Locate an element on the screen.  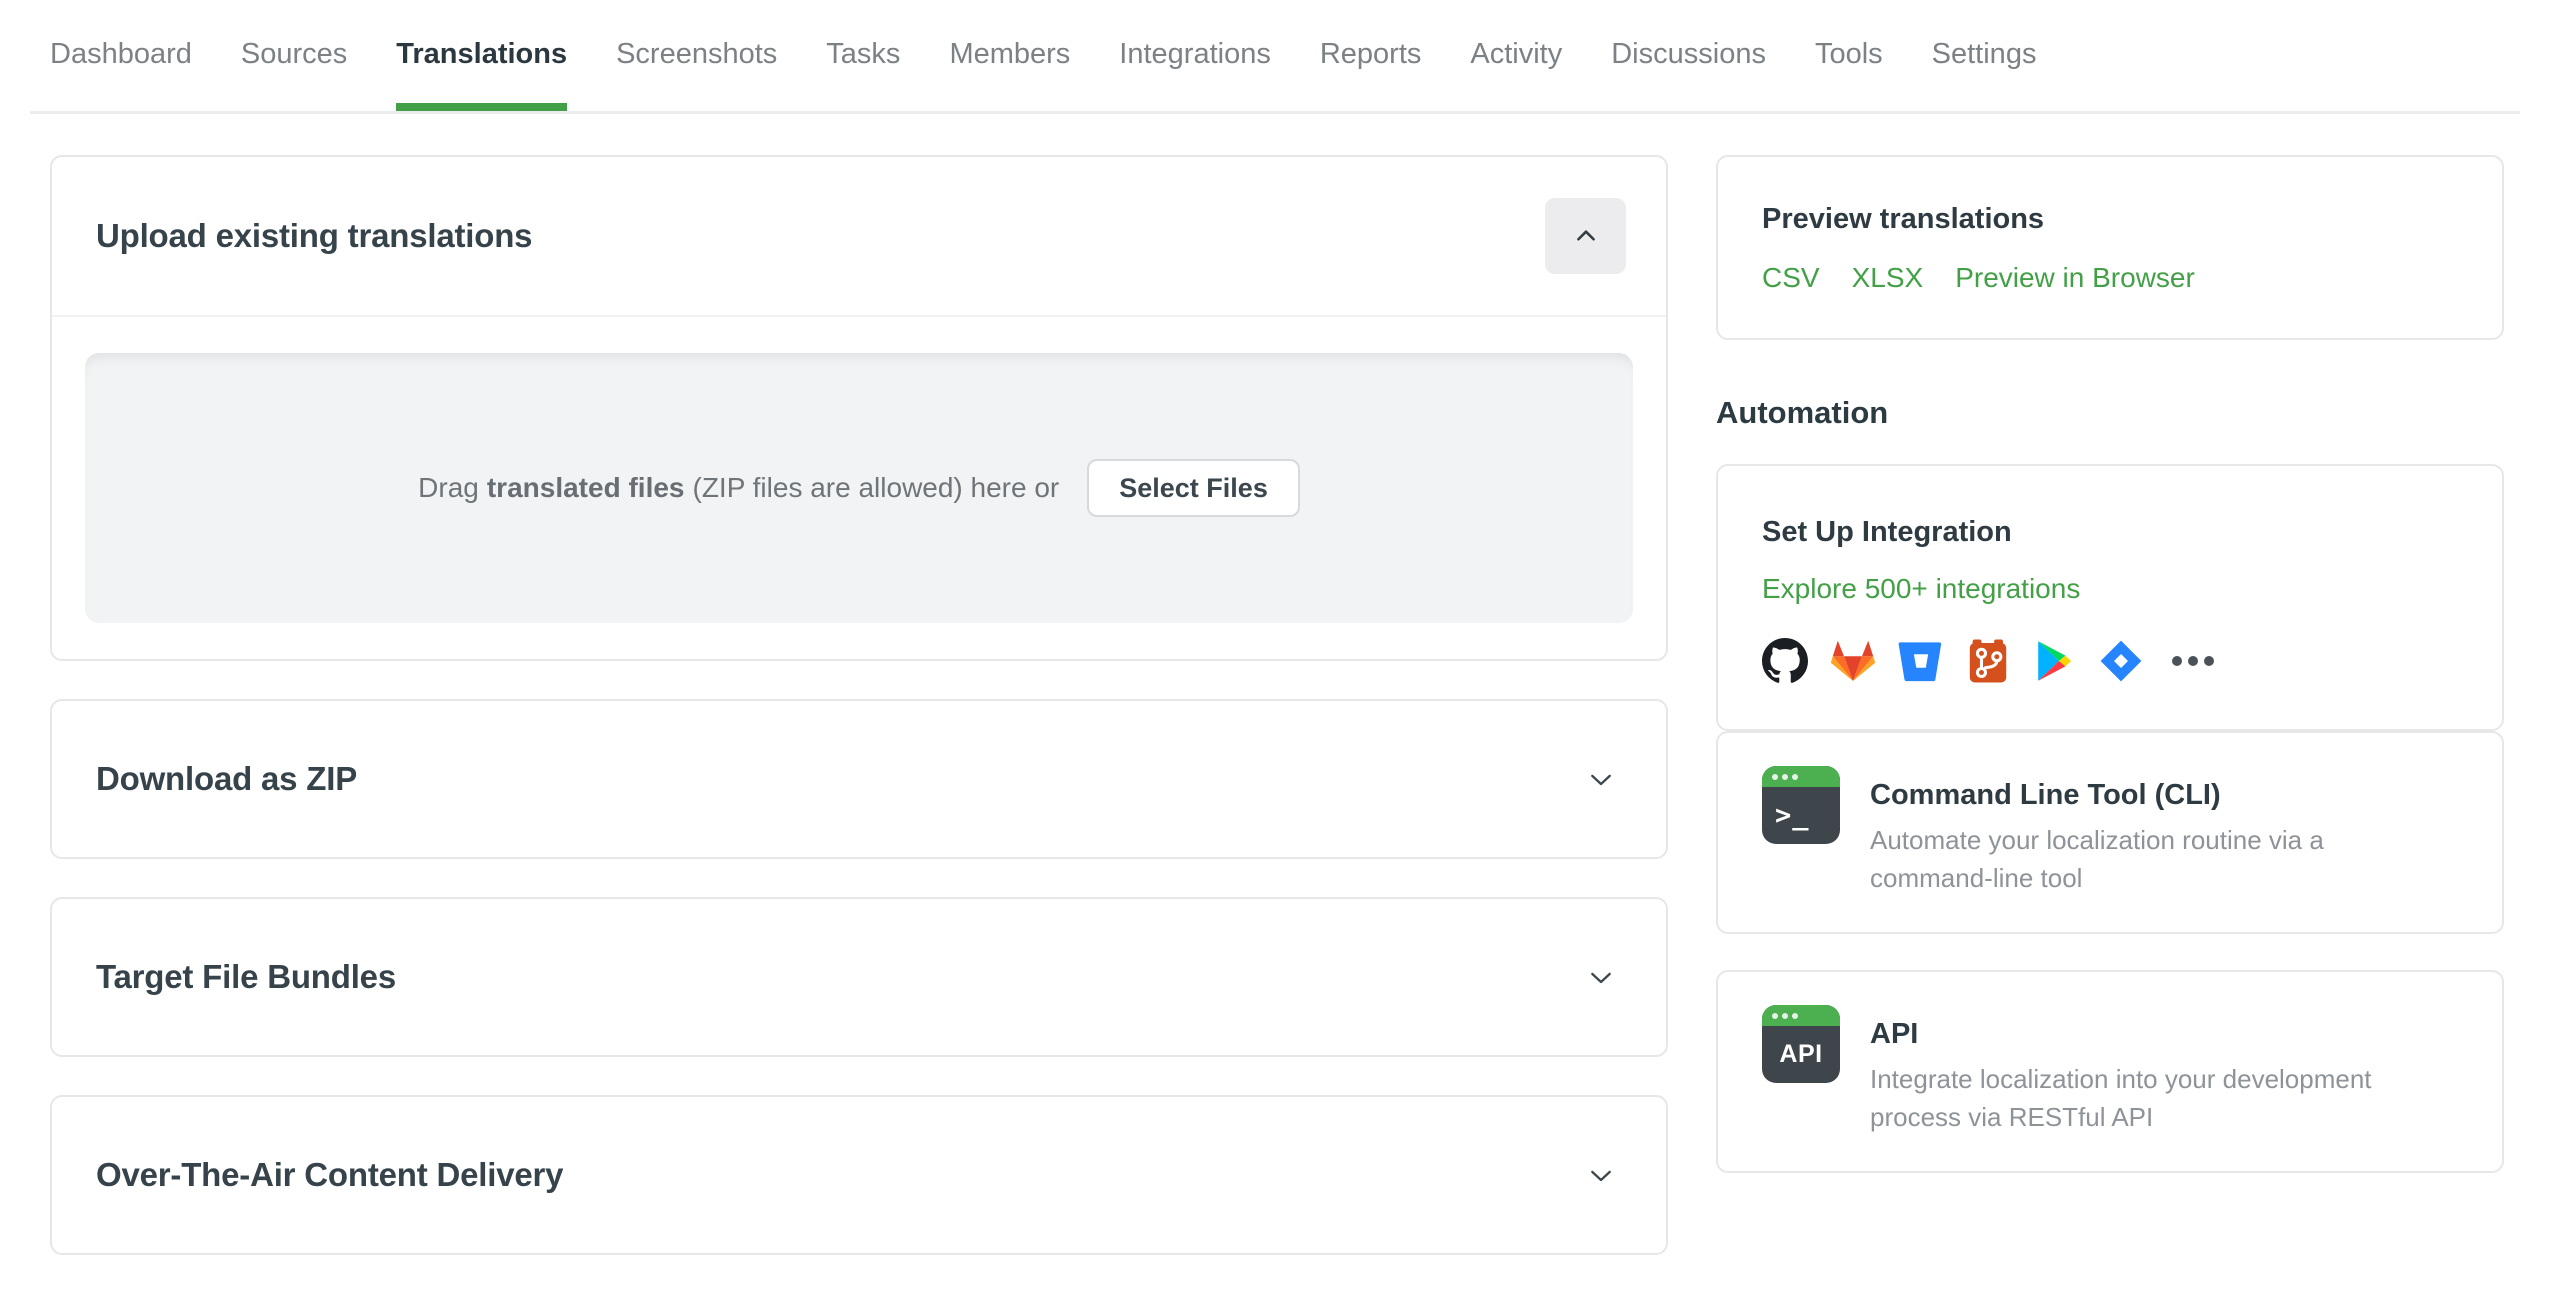
api-icon: API is located at coordinates (1801, 1044).